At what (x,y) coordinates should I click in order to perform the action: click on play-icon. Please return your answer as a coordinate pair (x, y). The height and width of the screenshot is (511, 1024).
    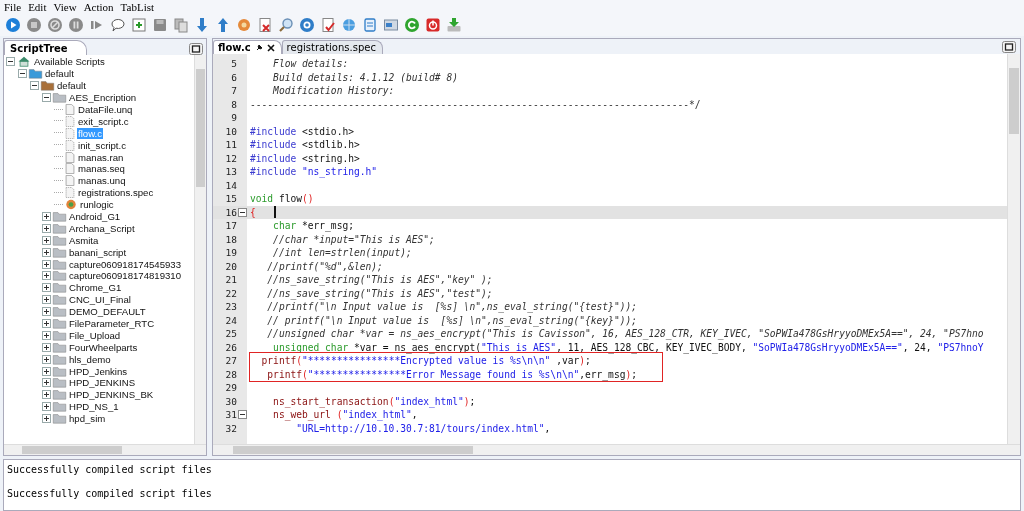
    Looking at the image, I should click on (13, 25).